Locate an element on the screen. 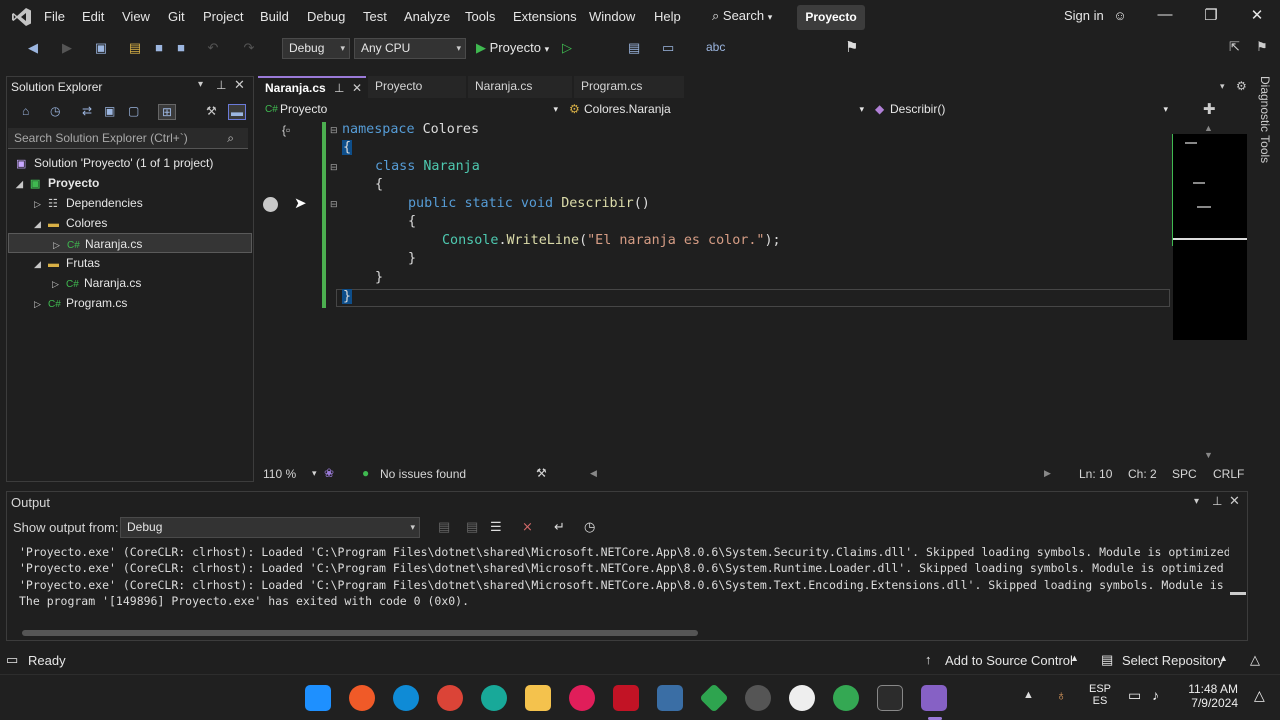  redo-icon: ↷ is located at coordinates (249, 48).